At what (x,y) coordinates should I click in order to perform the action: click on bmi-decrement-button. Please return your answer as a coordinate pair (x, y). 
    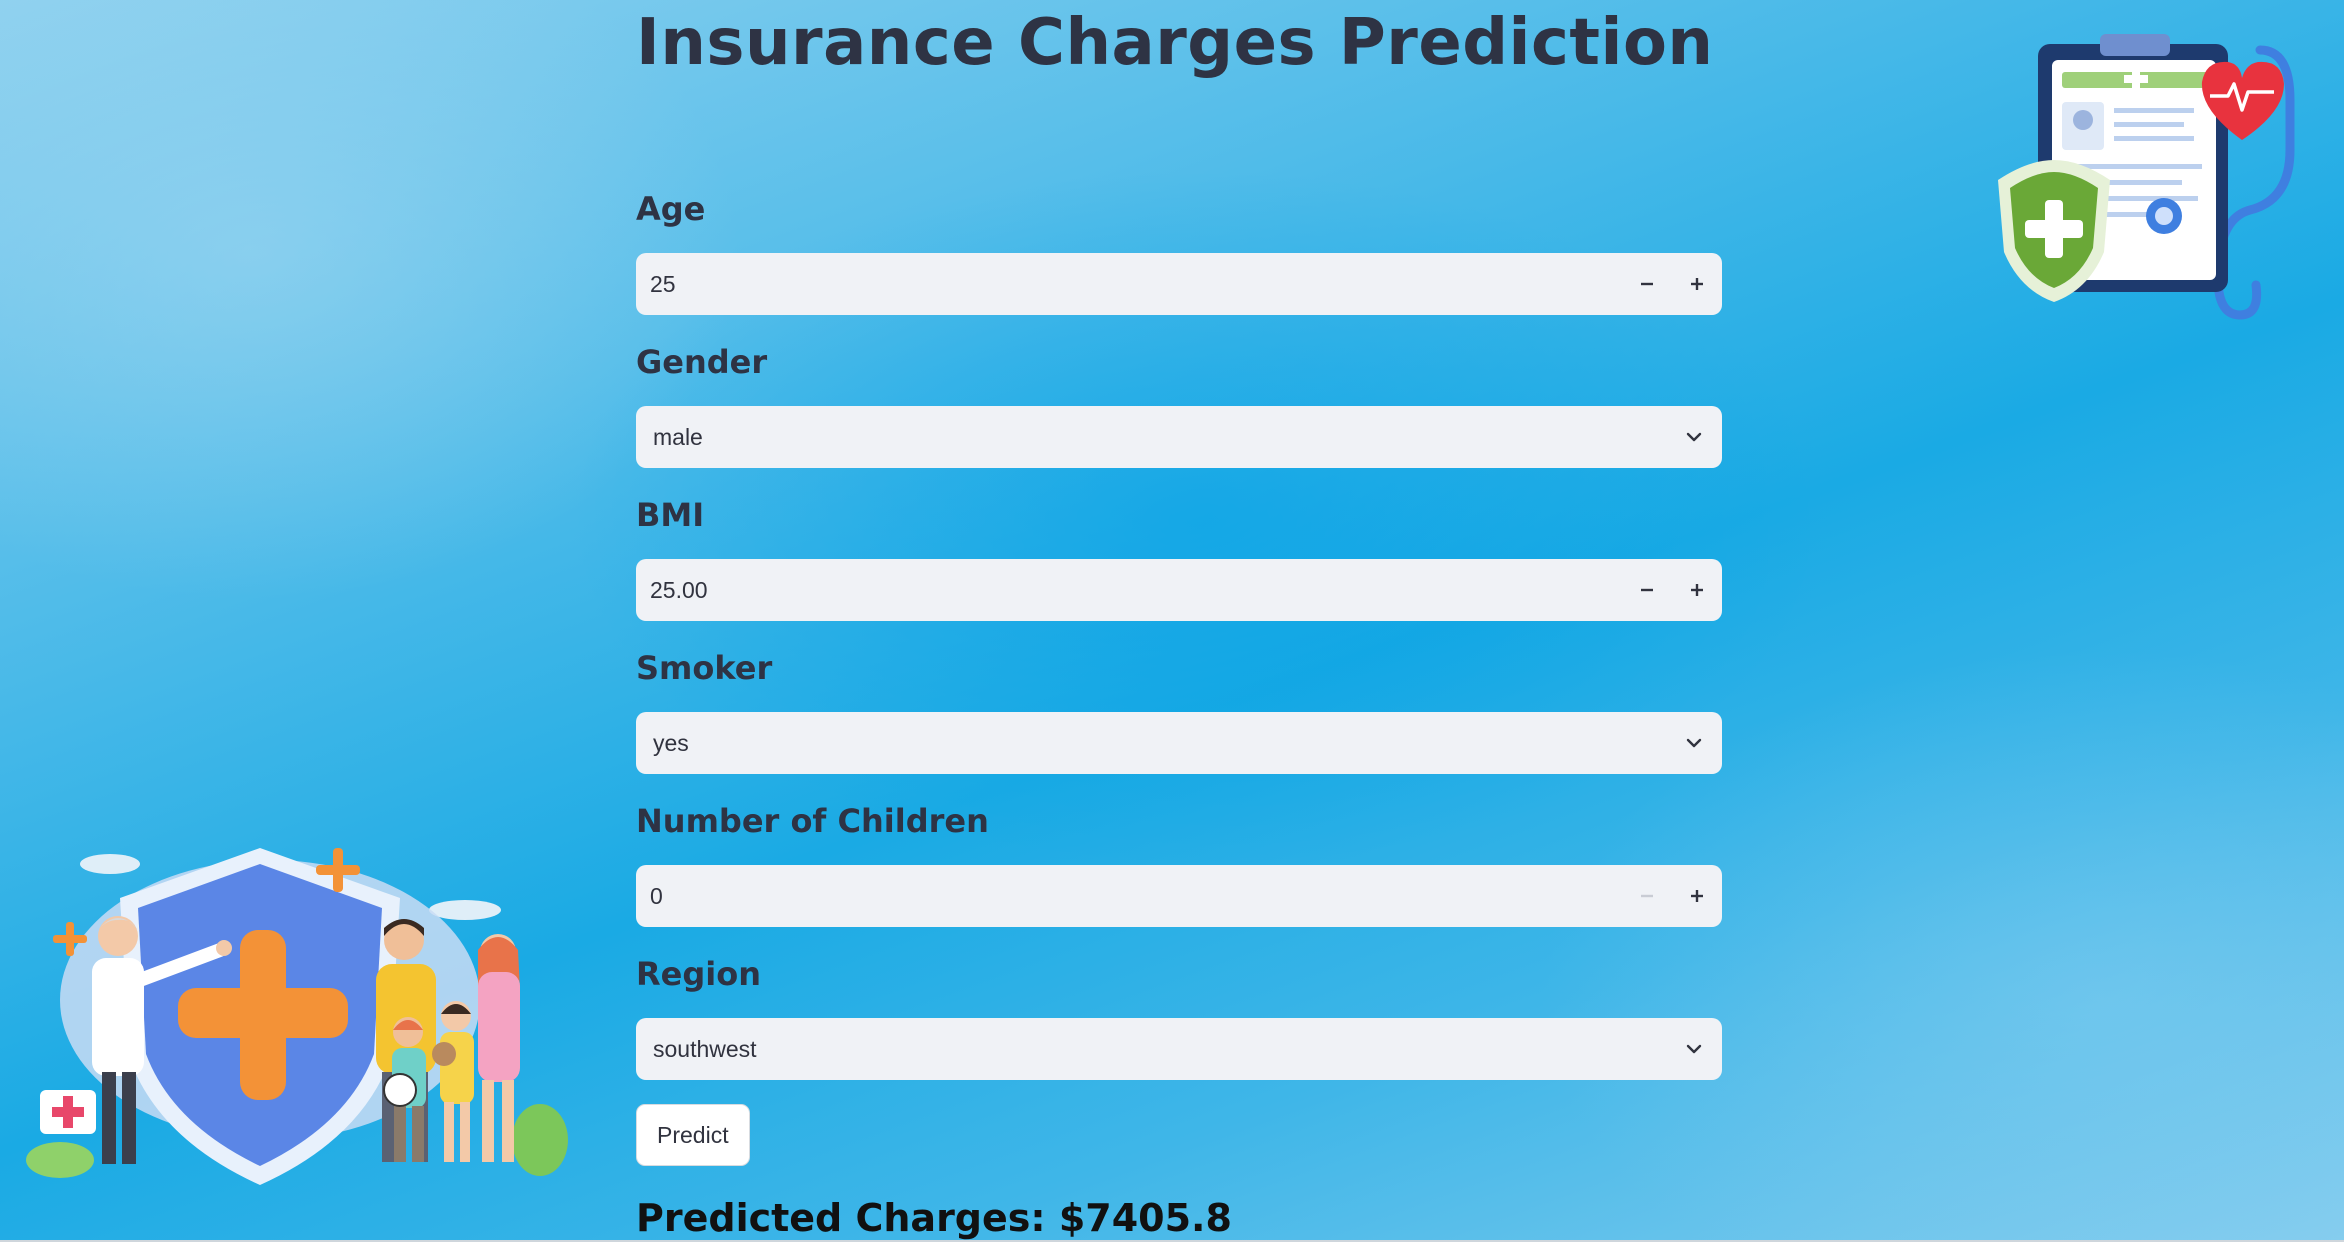
    Looking at the image, I should click on (1647, 590).